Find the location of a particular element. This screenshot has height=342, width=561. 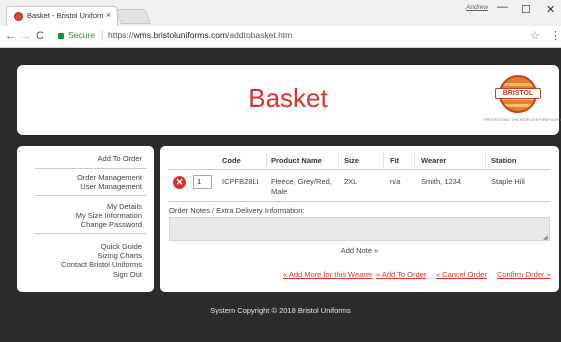

url-path: /addtobasket.htm is located at coordinates (260, 35).